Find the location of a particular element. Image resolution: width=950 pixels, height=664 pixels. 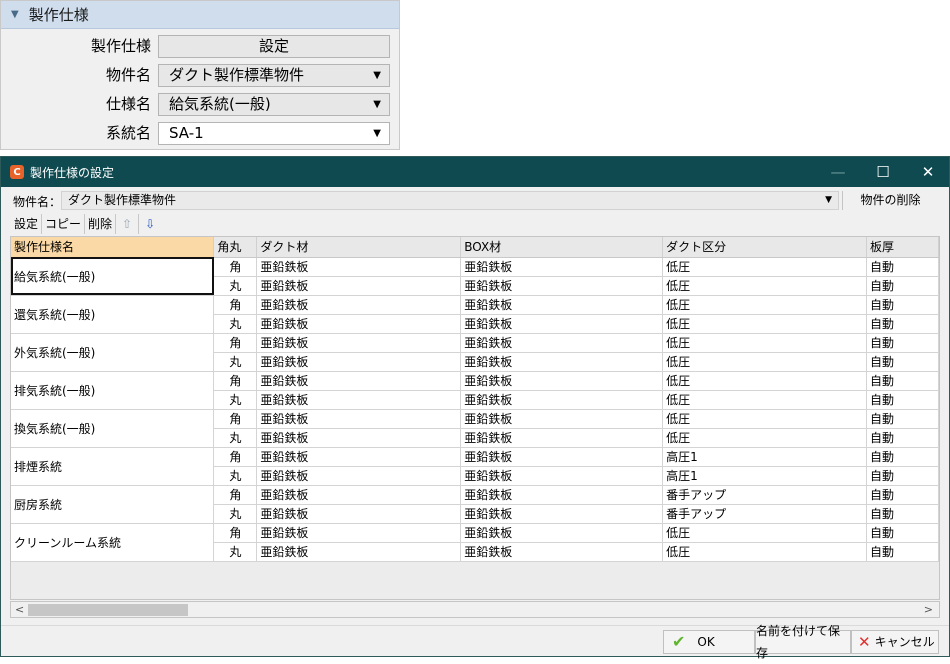

bukken-combo: ダクト製作標準物件 ▼ is located at coordinates (450, 200).